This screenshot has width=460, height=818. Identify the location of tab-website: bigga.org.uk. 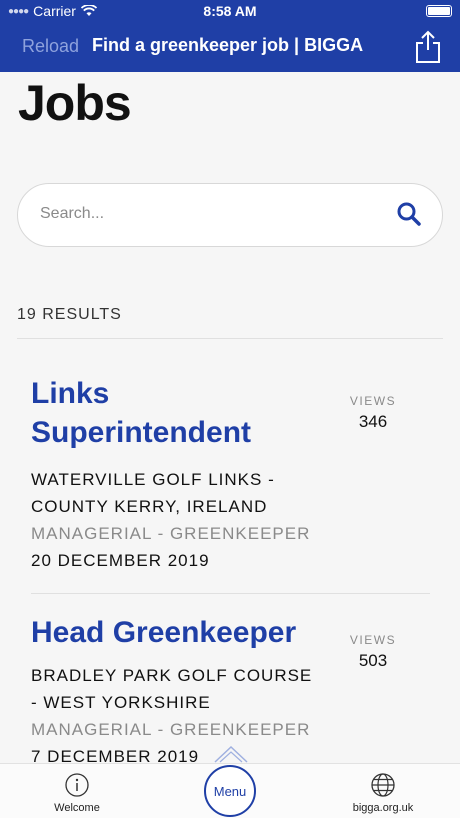
(383, 793).